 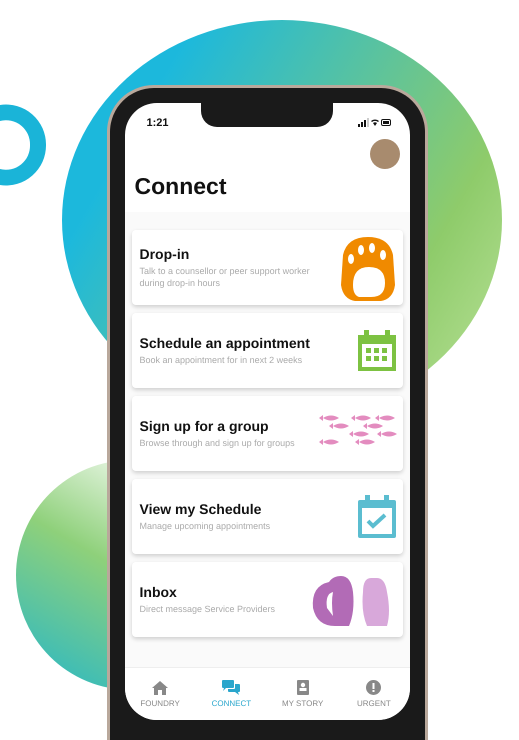 I want to click on card-description: Manage upcoming appointments, so click(x=205, y=526).